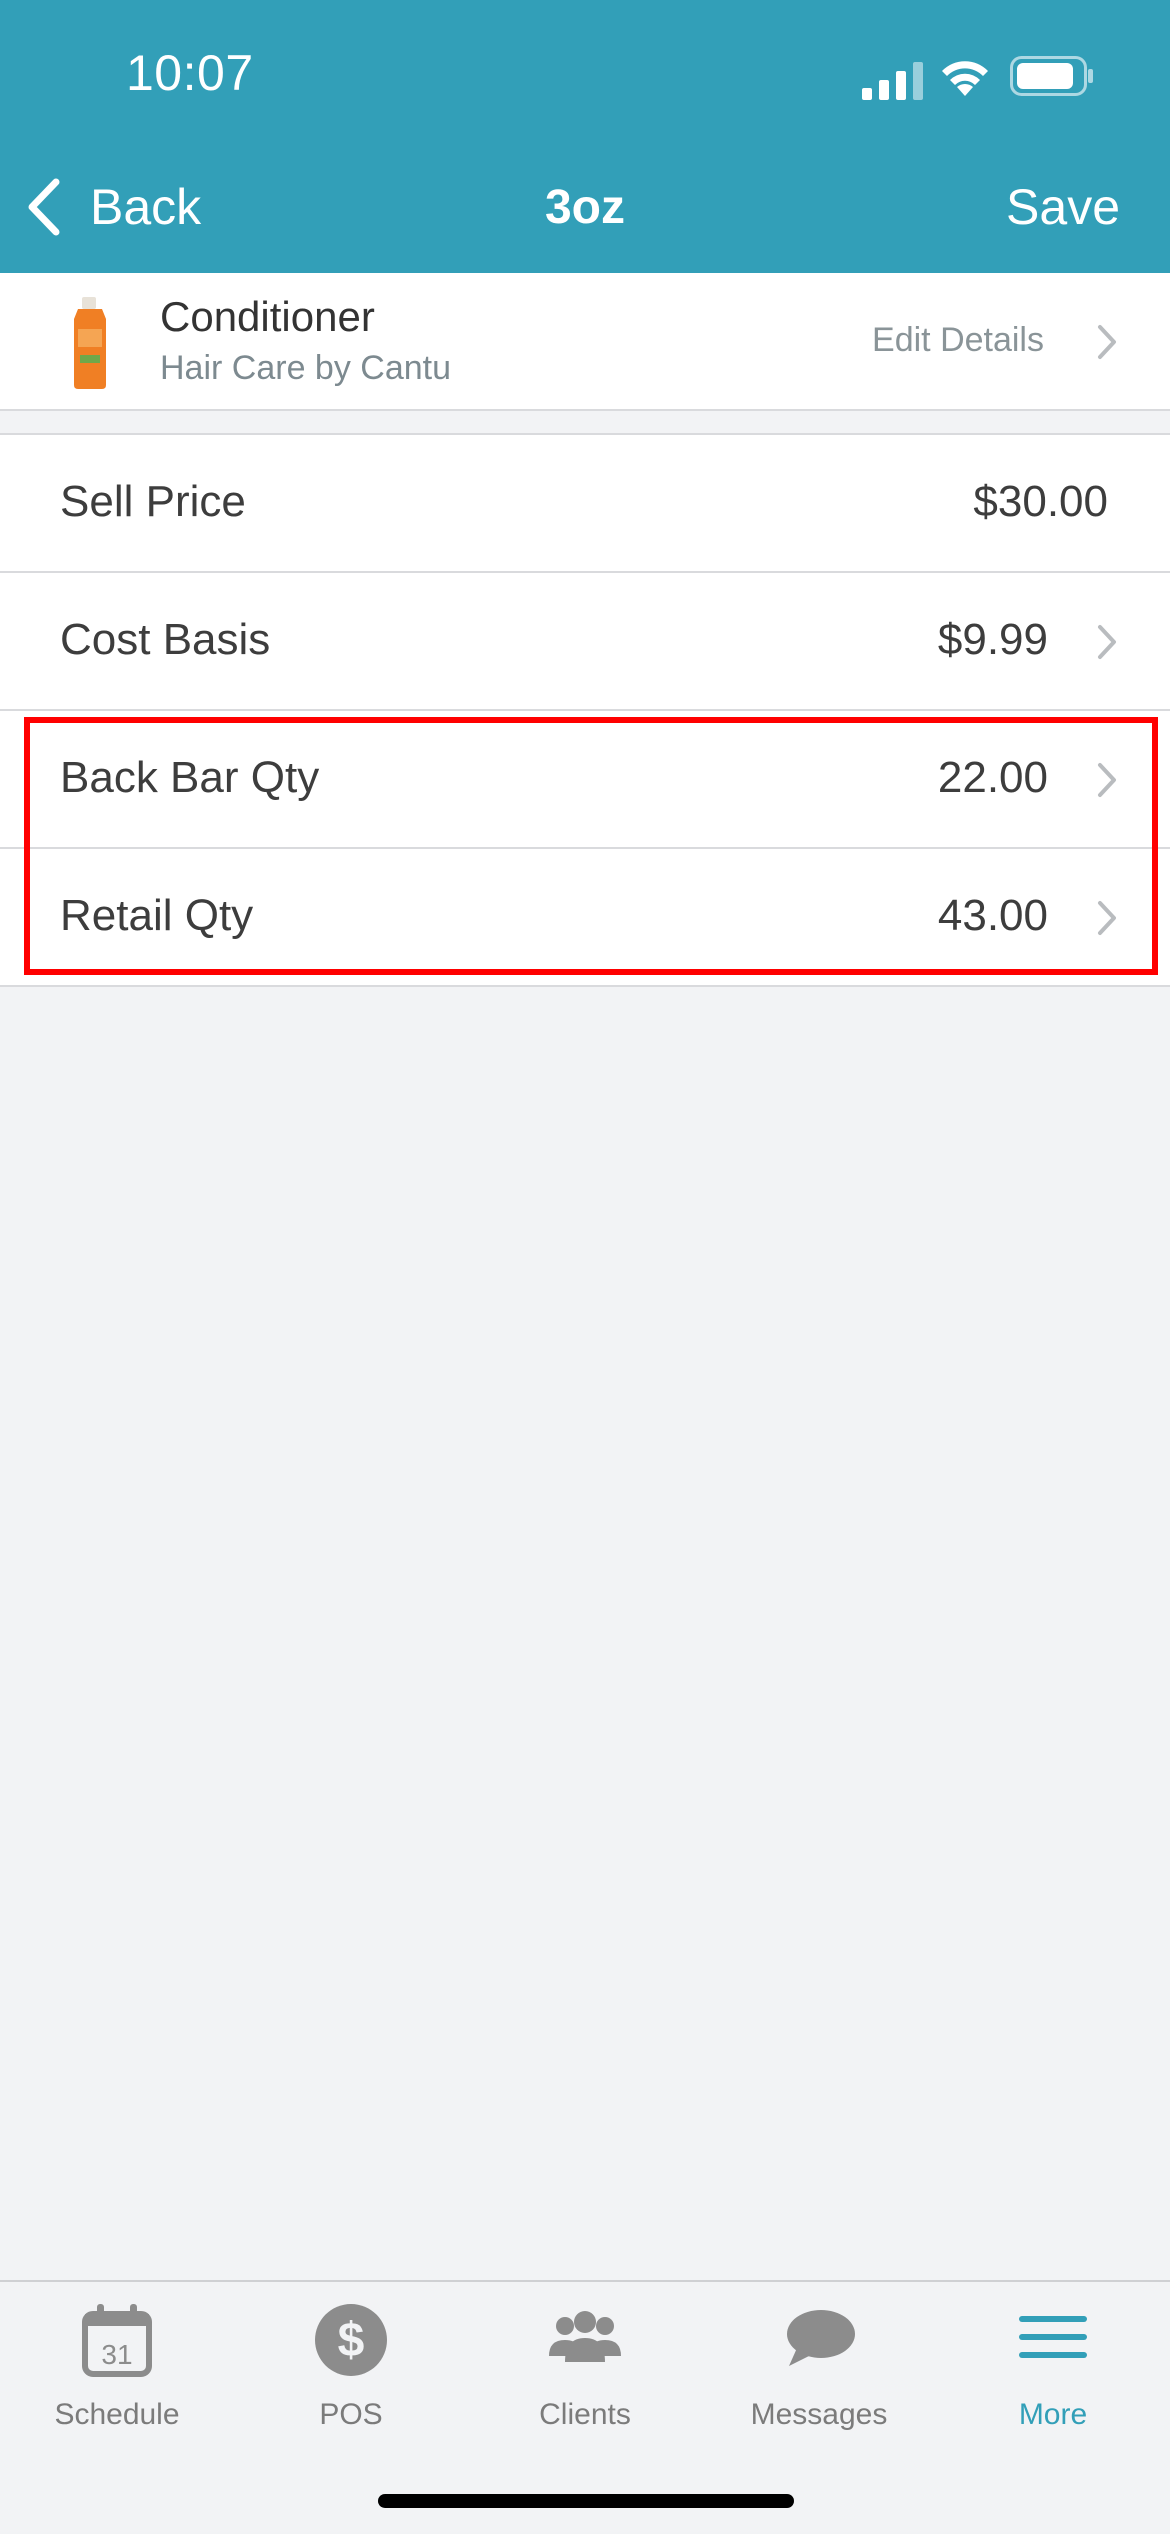 The image size is (1170, 2534). Describe the element at coordinates (992, 639) in the screenshot. I see `row-value: $9.99` at that location.